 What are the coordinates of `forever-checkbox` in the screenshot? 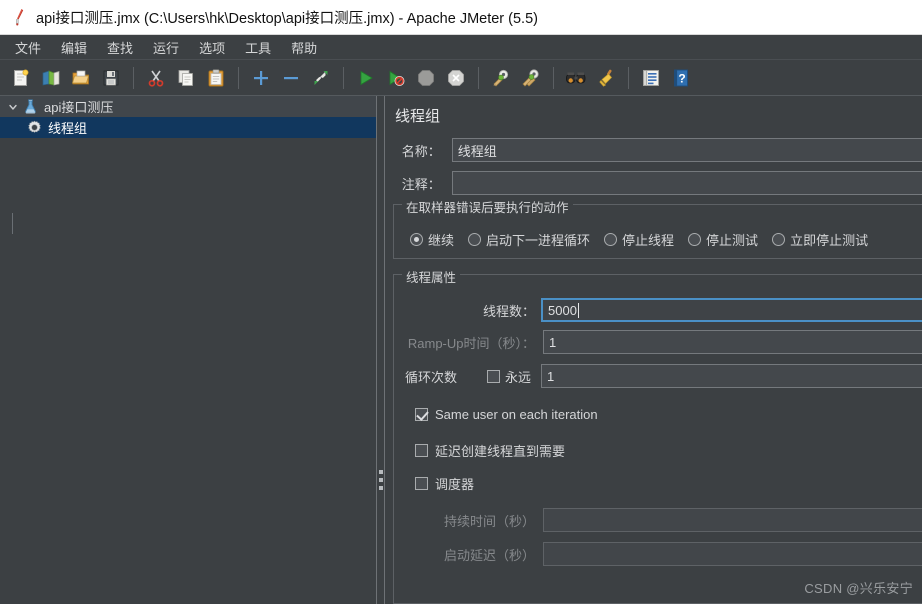 It's located at (493, 376).